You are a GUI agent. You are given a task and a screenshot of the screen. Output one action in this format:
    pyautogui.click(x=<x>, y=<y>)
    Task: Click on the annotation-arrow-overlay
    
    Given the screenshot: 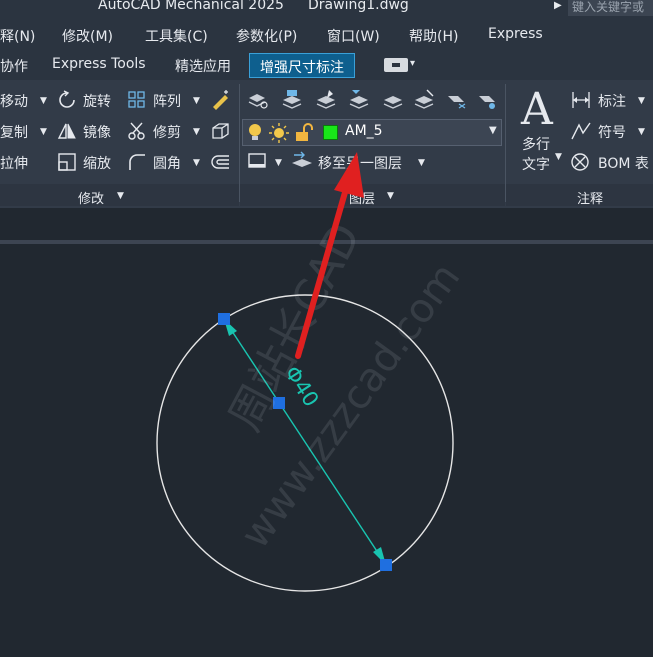 What is the action you would take?
    pyautogui.click(x=329, y=255)
    